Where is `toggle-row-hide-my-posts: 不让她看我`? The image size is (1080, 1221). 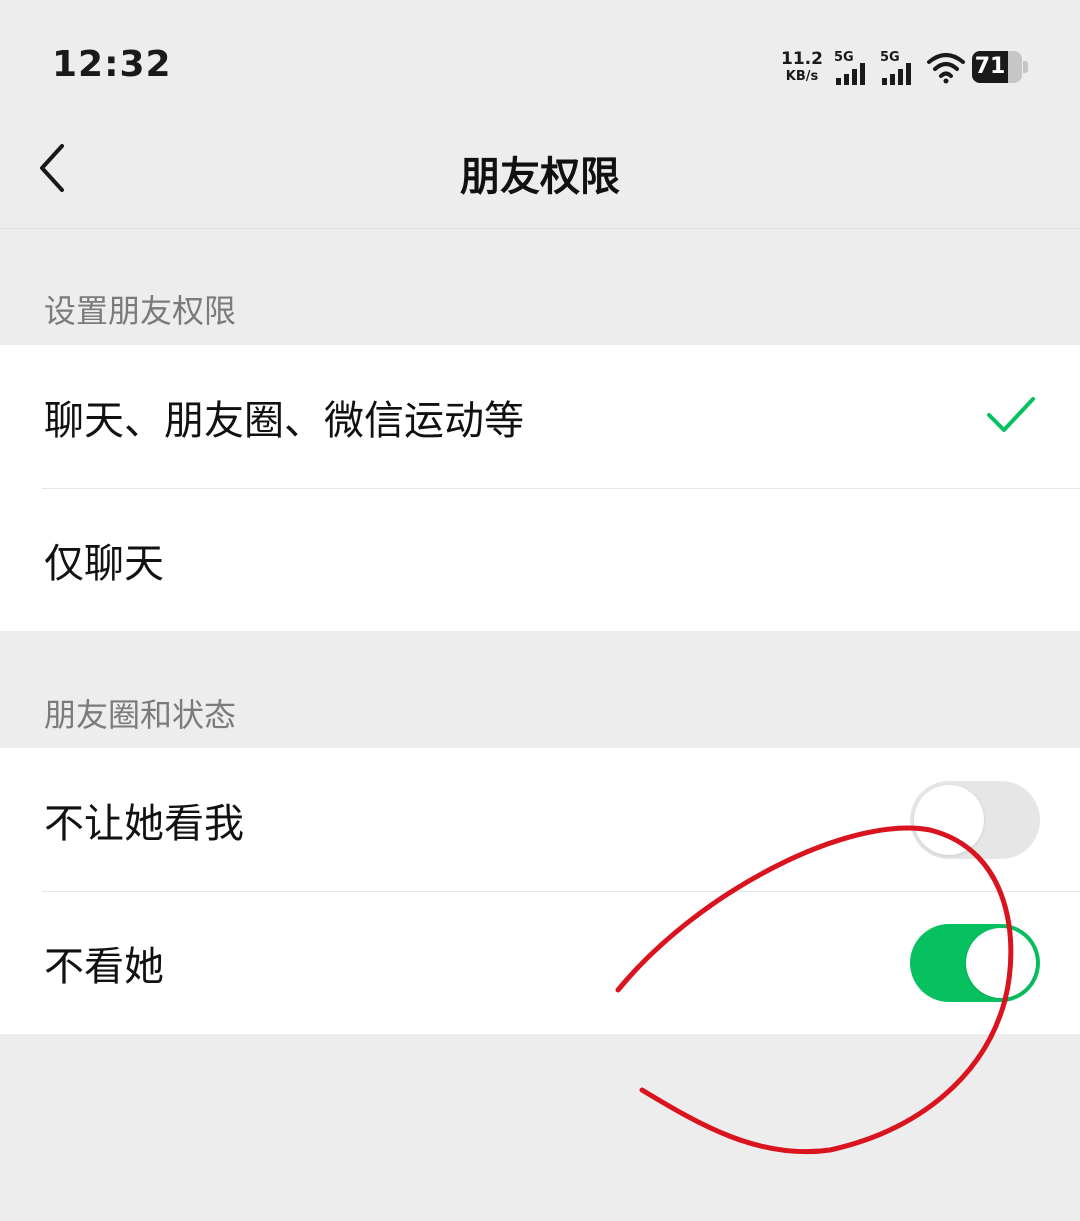
toggle-row-hide-my-posts: 不让她看我 is located at coordinates (540, 819).